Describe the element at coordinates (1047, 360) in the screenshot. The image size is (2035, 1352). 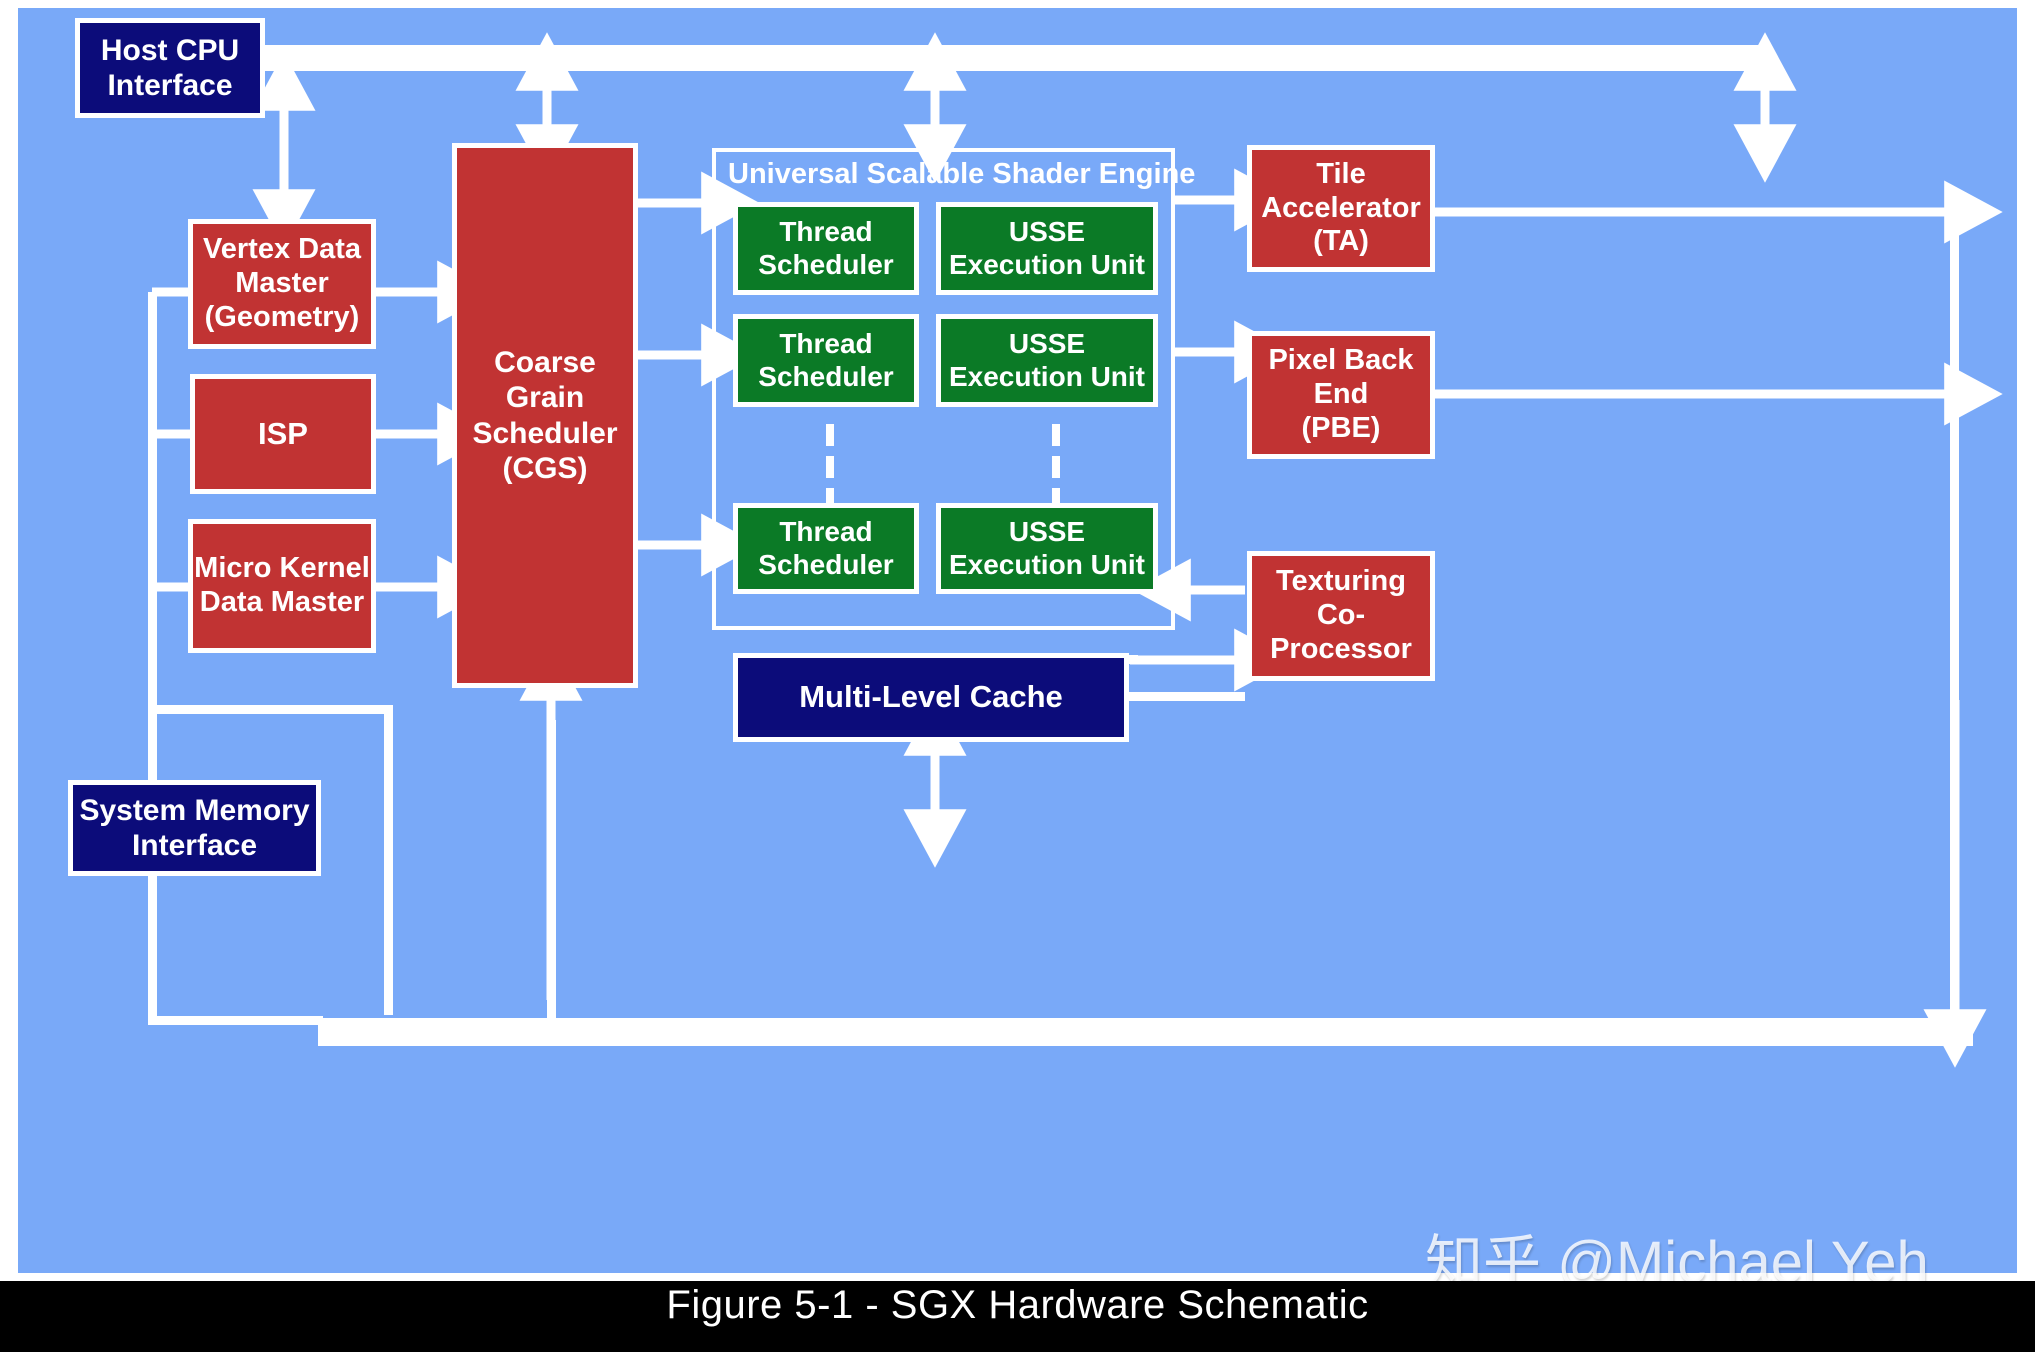
I see `node-usse-execution-unit-2: USSE Execution Unit` at that location.